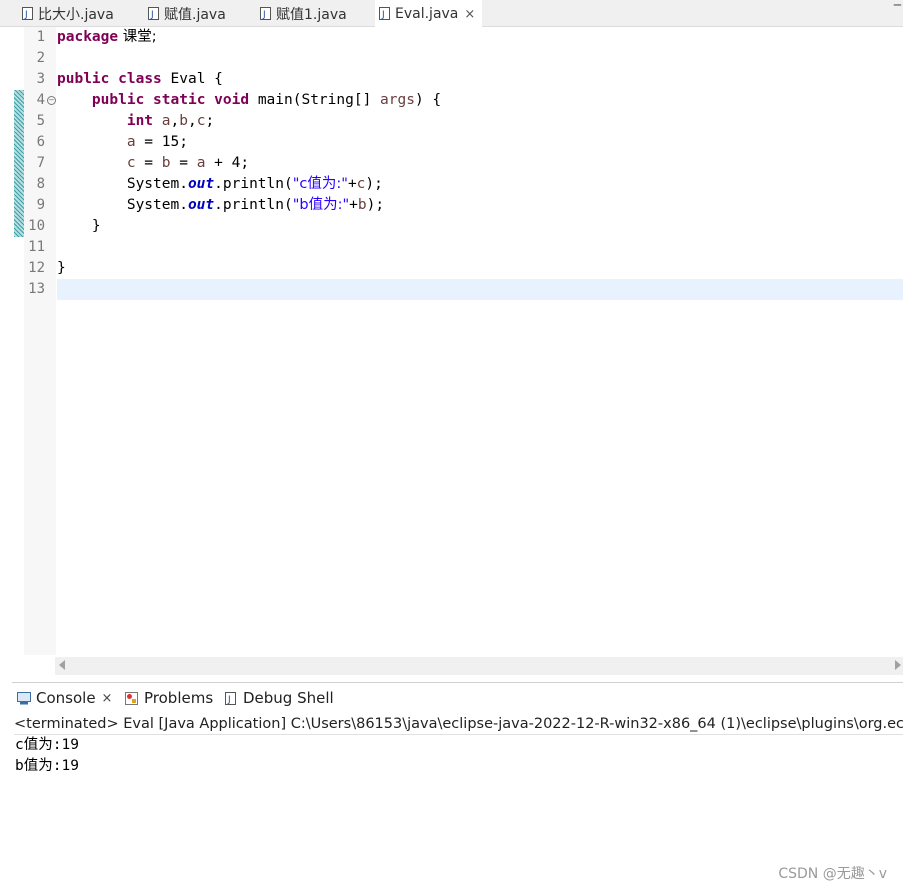 This screenshot has width=903, height=891. I want to click on minimize-icon: ─, so click(897, 6).